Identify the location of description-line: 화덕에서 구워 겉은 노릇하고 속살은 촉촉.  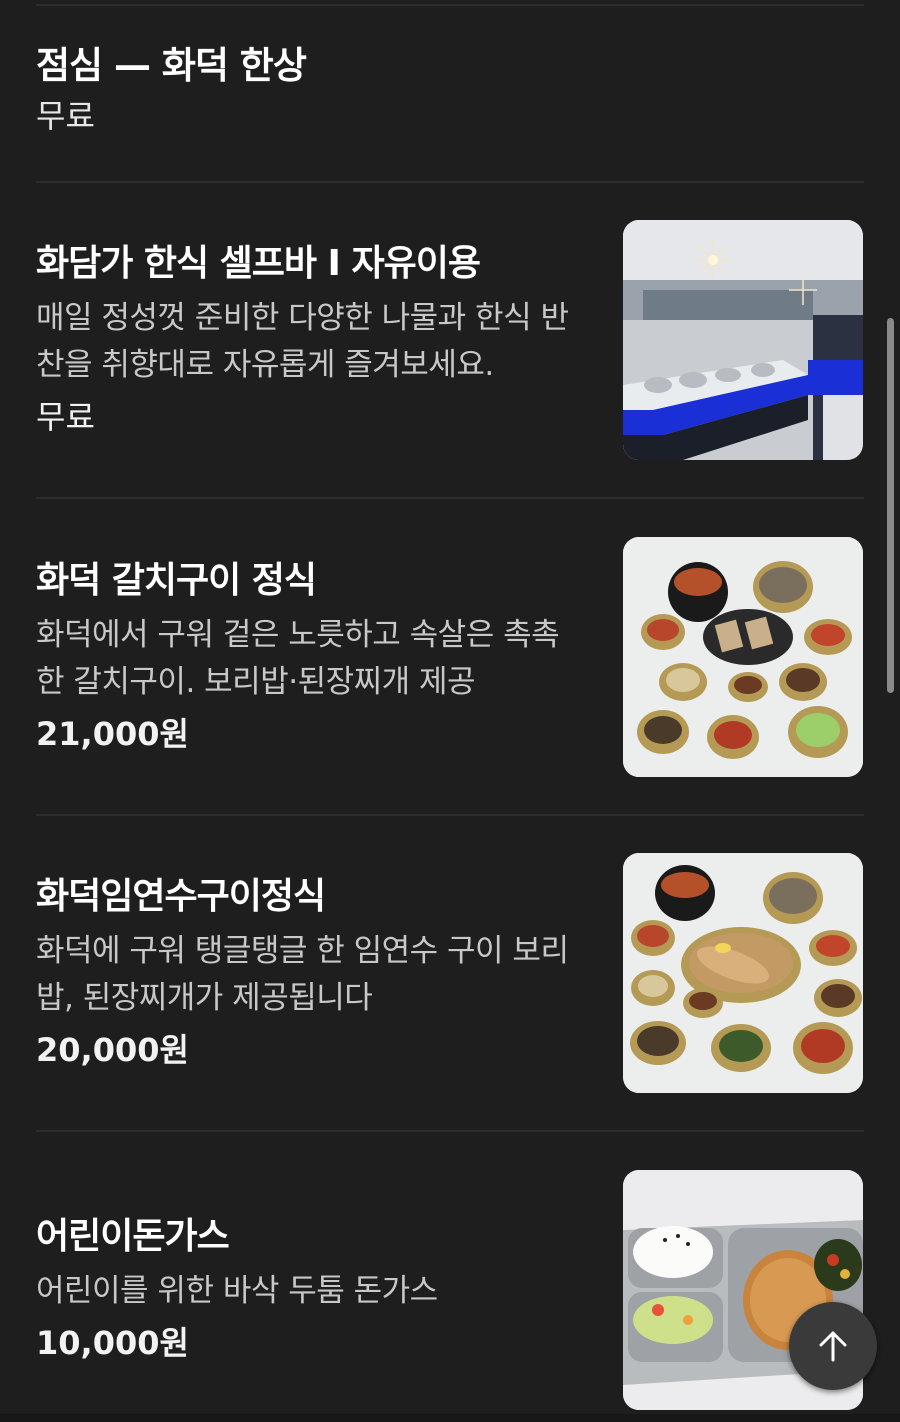
(298, 634).